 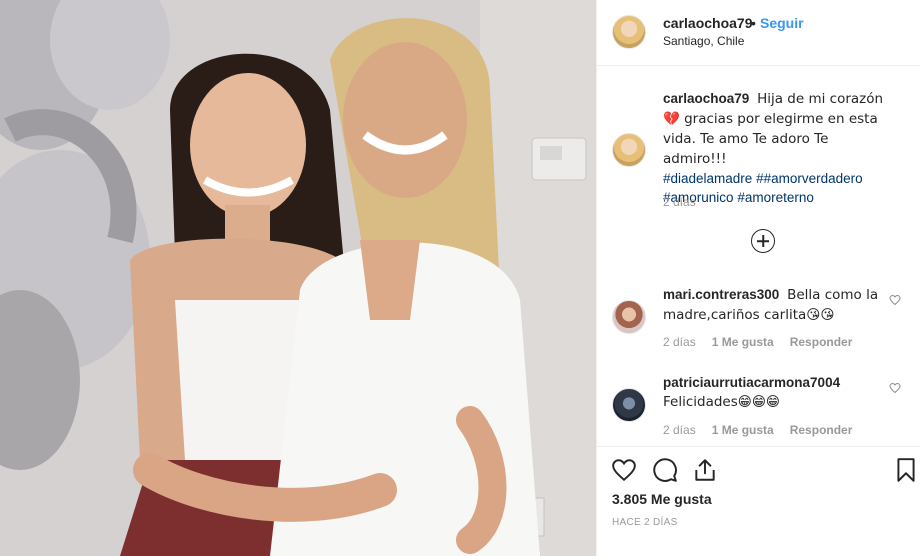 I want to click on likes-count: 3.805 Me gusta, so click(x=662, y=499).